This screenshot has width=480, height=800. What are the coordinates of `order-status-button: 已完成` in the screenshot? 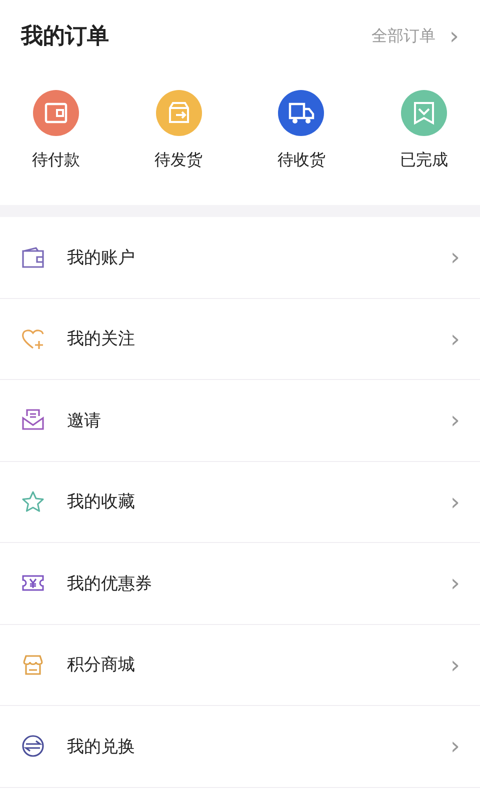 It's located at (424, 130).